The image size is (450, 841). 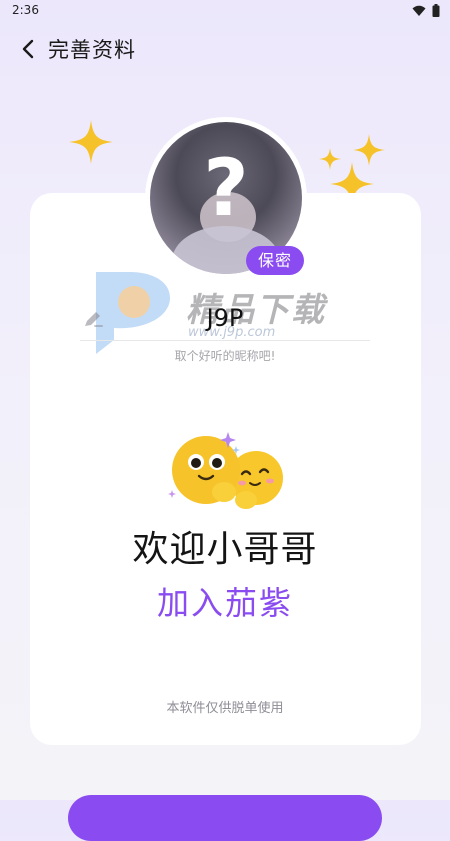 I want to click on chevron-left-icon, so click(x=28, y=49).